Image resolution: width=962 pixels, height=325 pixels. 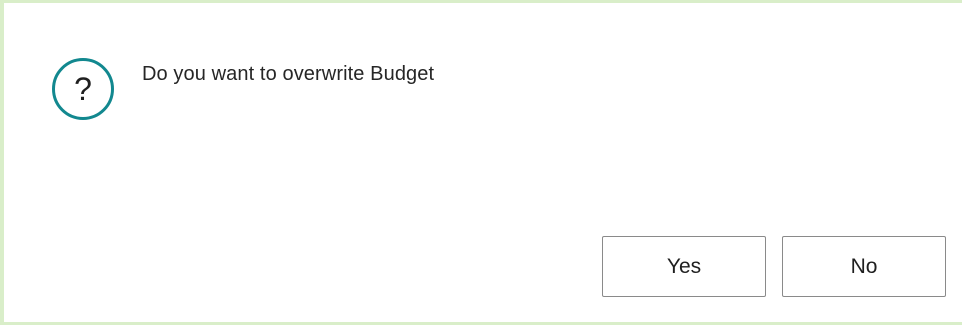 I want to click on dialog-message: Do you want to overwrite Budget, so click(x=288, y=74).